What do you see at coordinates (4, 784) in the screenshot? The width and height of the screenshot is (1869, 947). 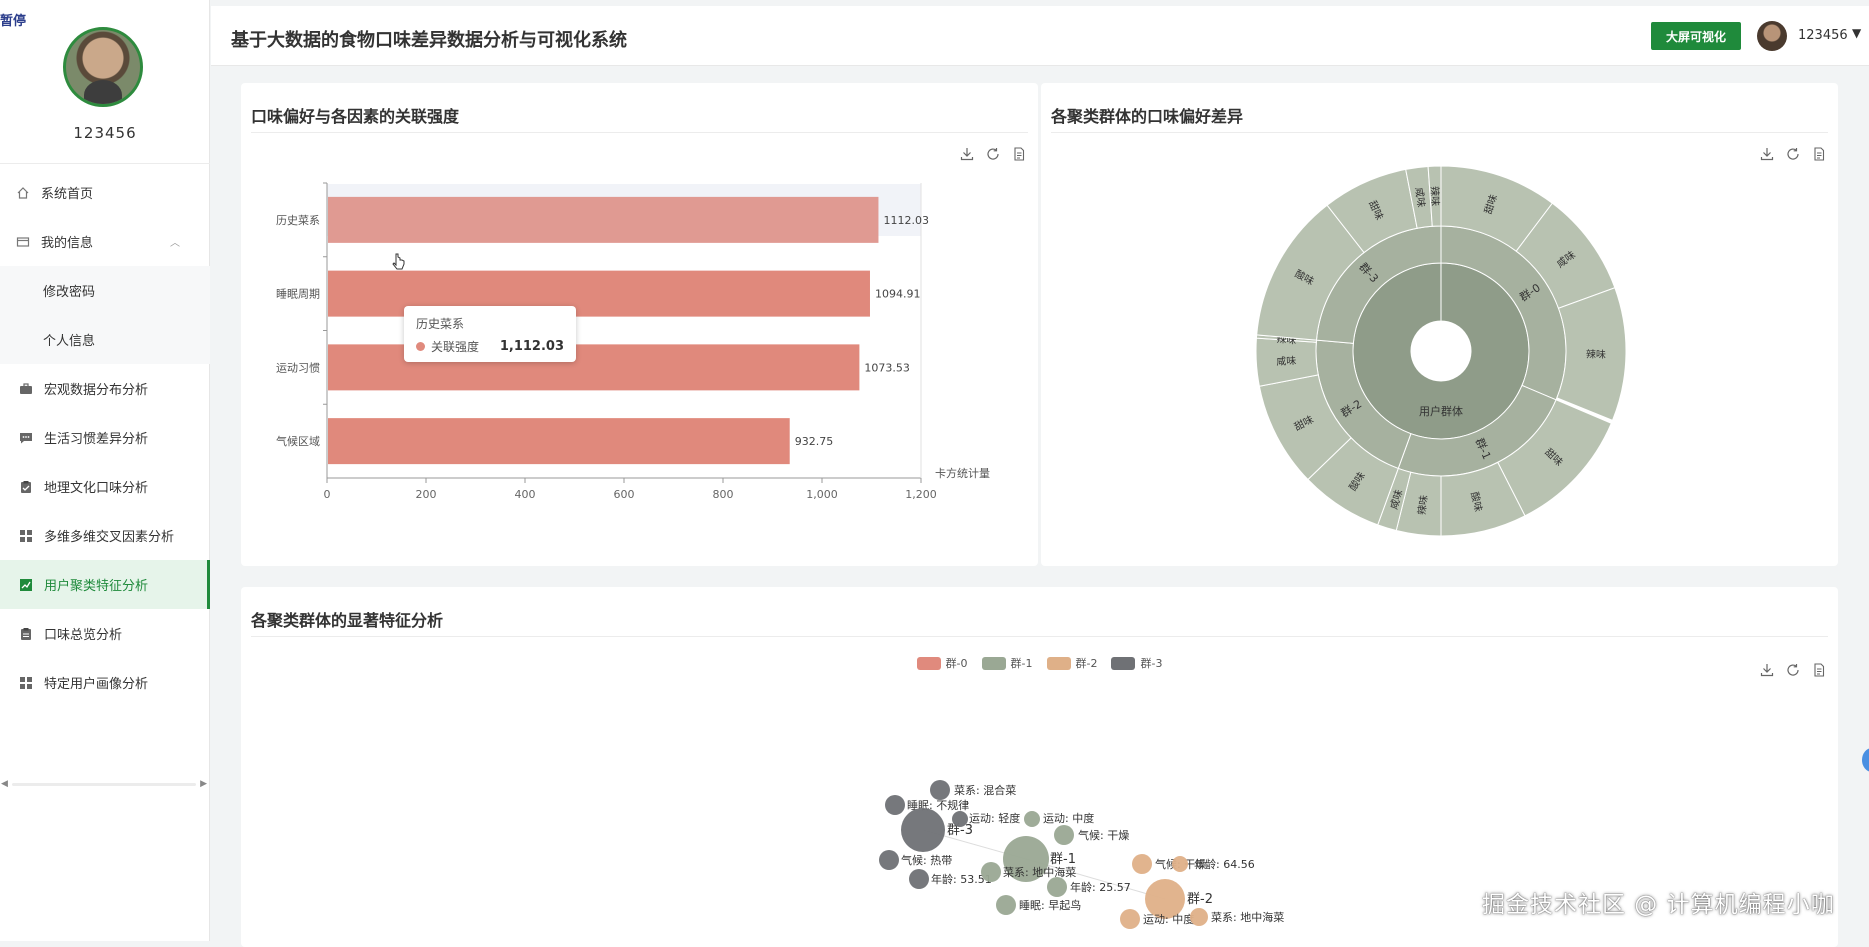 I see `scroll-left-icon: ◀` at bounding box center [4, 784].